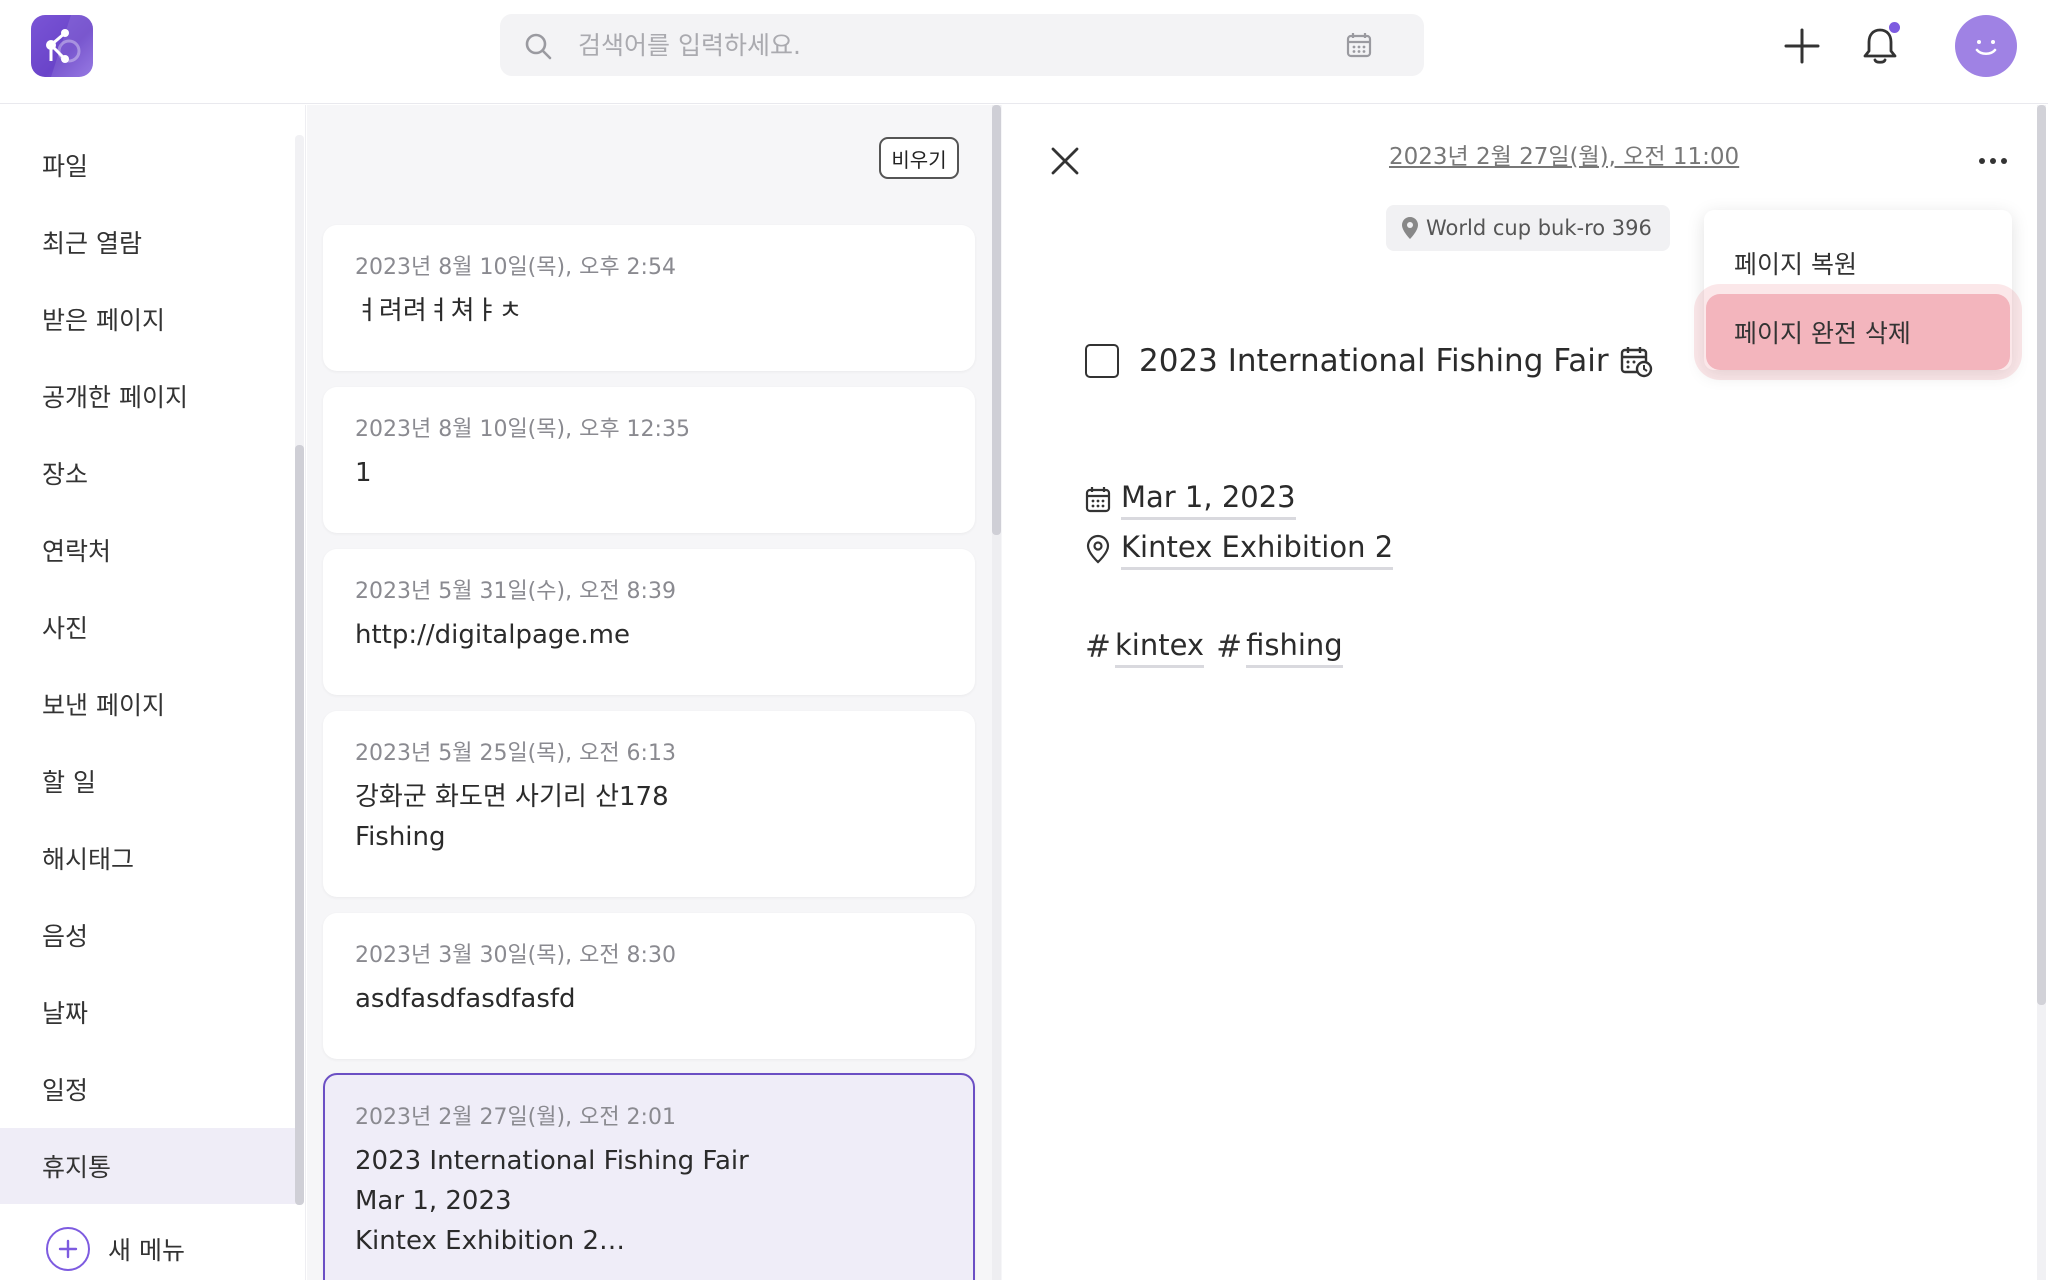  Describe the element at coordinates (148, 473) in the screenshot. I see `sidebar-item-places: 장소` at that location.